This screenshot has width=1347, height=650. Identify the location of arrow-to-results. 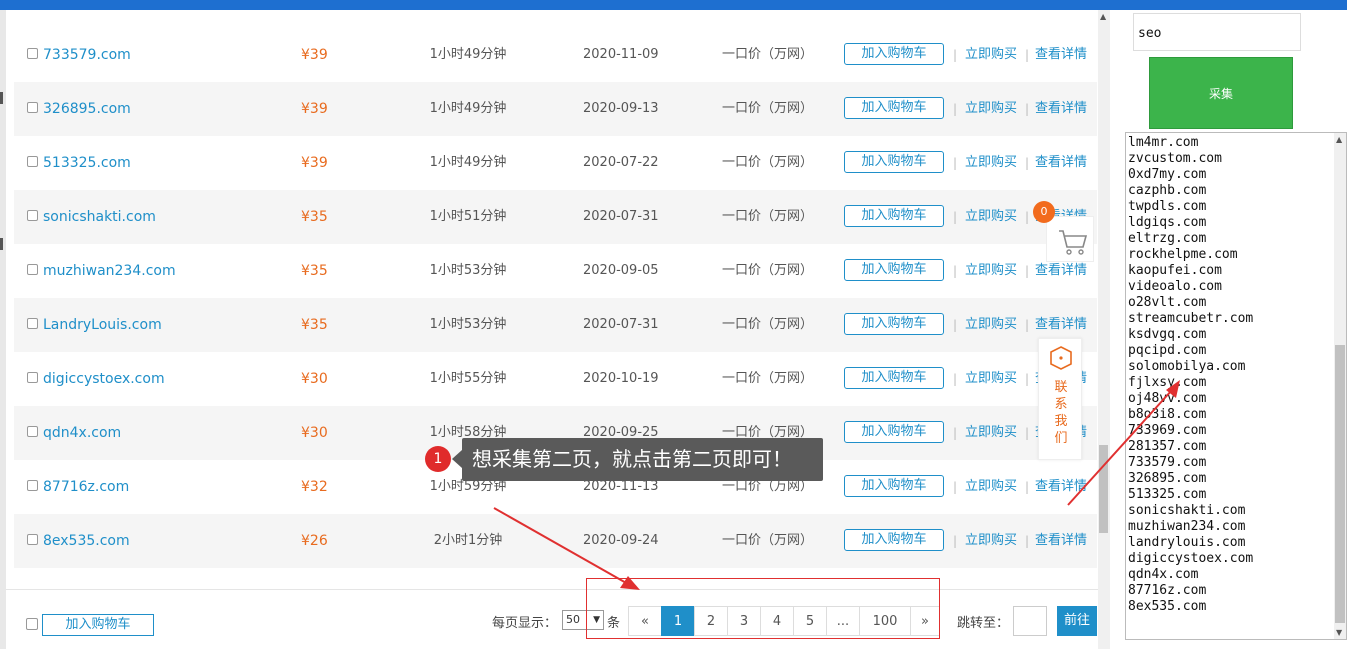
(1123, 443).